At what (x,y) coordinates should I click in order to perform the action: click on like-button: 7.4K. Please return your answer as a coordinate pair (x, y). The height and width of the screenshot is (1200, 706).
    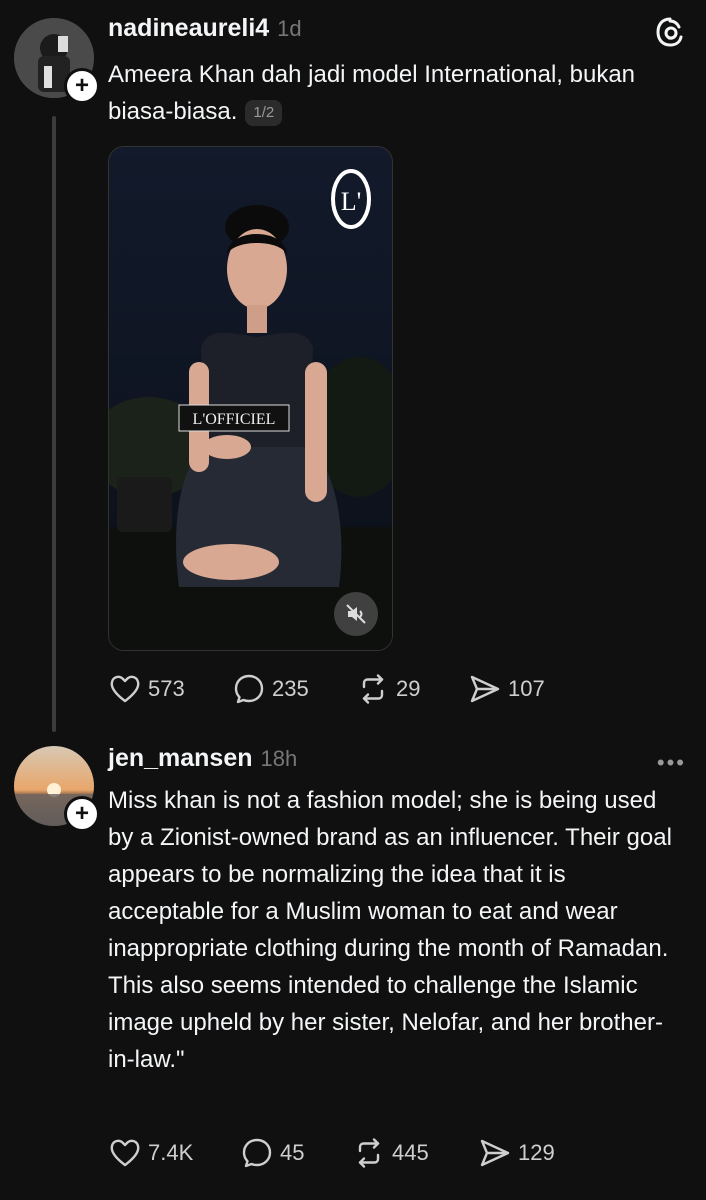
    Looking at the image, I should click on (174, 1153).